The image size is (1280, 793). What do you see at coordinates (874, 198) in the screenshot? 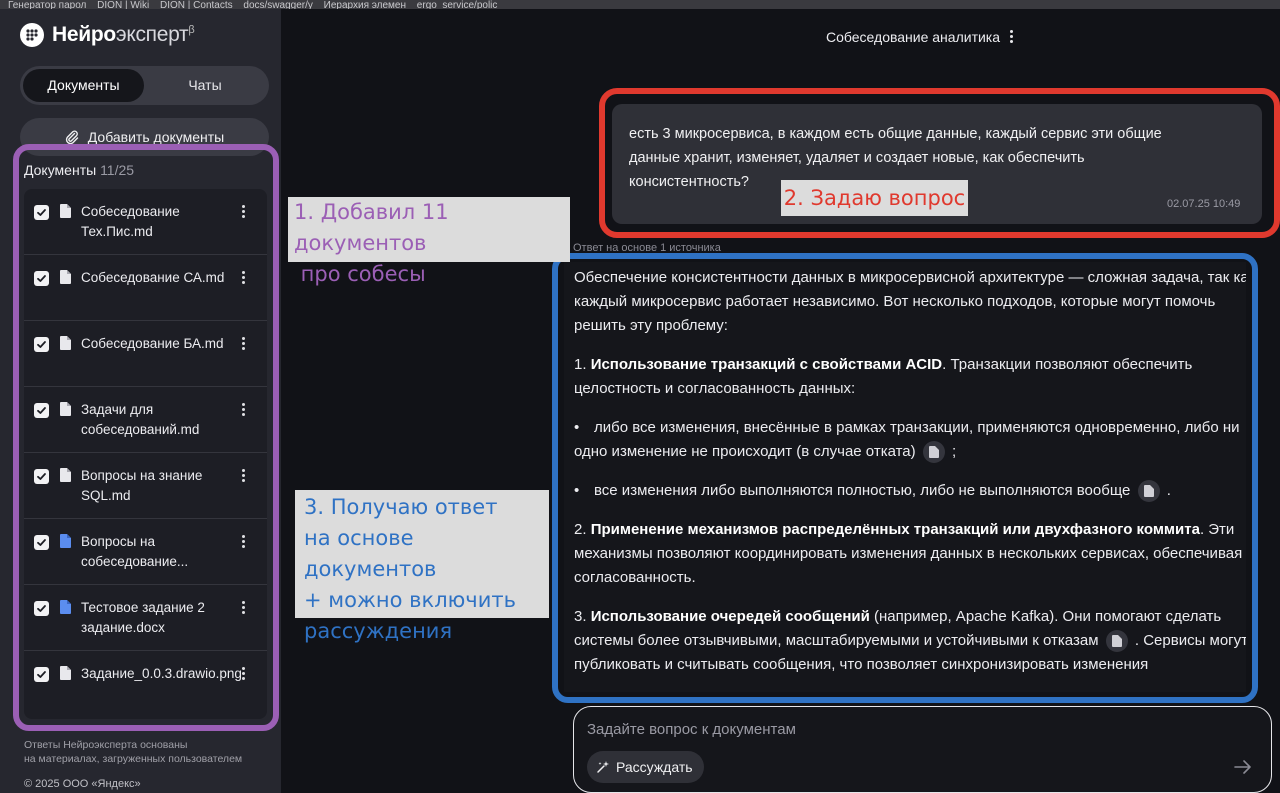
I see `annotation-question: 2. Задаю вопрос` at bounding box center [874, 198].